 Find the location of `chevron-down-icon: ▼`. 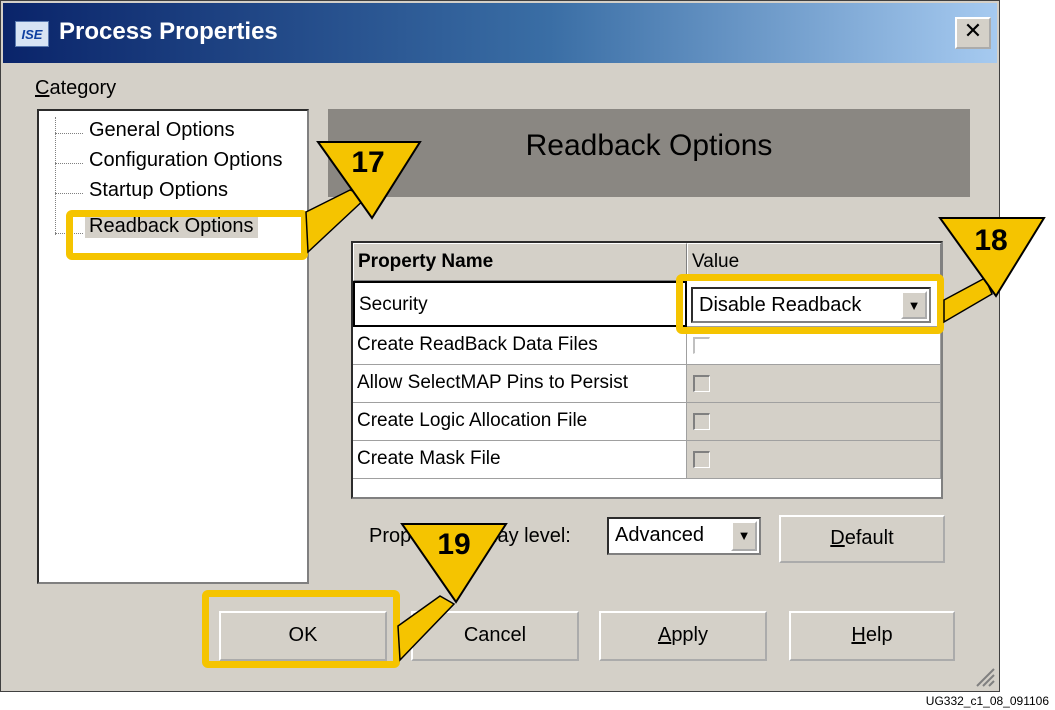

chevron-down-icon: ▼ is located at coordinates (744, 536).